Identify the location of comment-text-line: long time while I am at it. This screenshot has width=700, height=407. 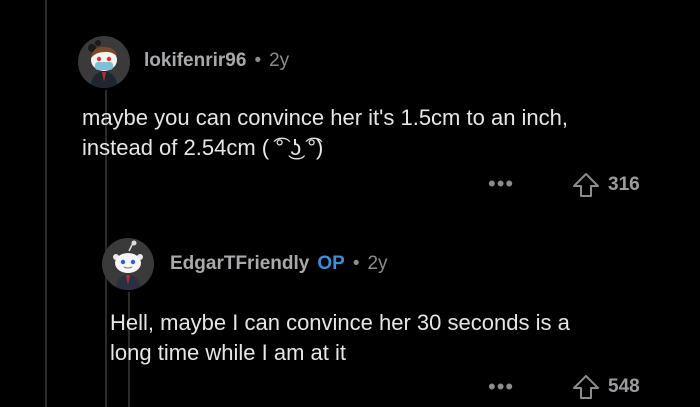
(228, 352).